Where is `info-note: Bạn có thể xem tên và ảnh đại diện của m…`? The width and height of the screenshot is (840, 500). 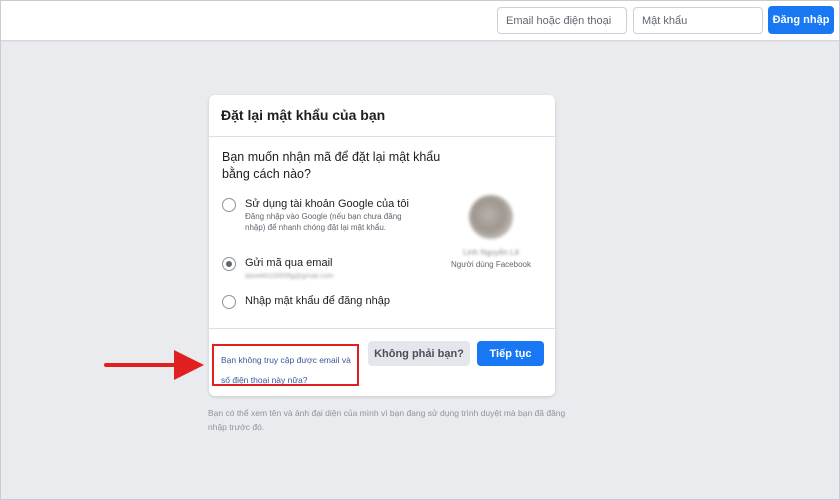
info-note: Bạn có thể xem tên và ảnh đại diện của m… is located at coordinates (387, 420).